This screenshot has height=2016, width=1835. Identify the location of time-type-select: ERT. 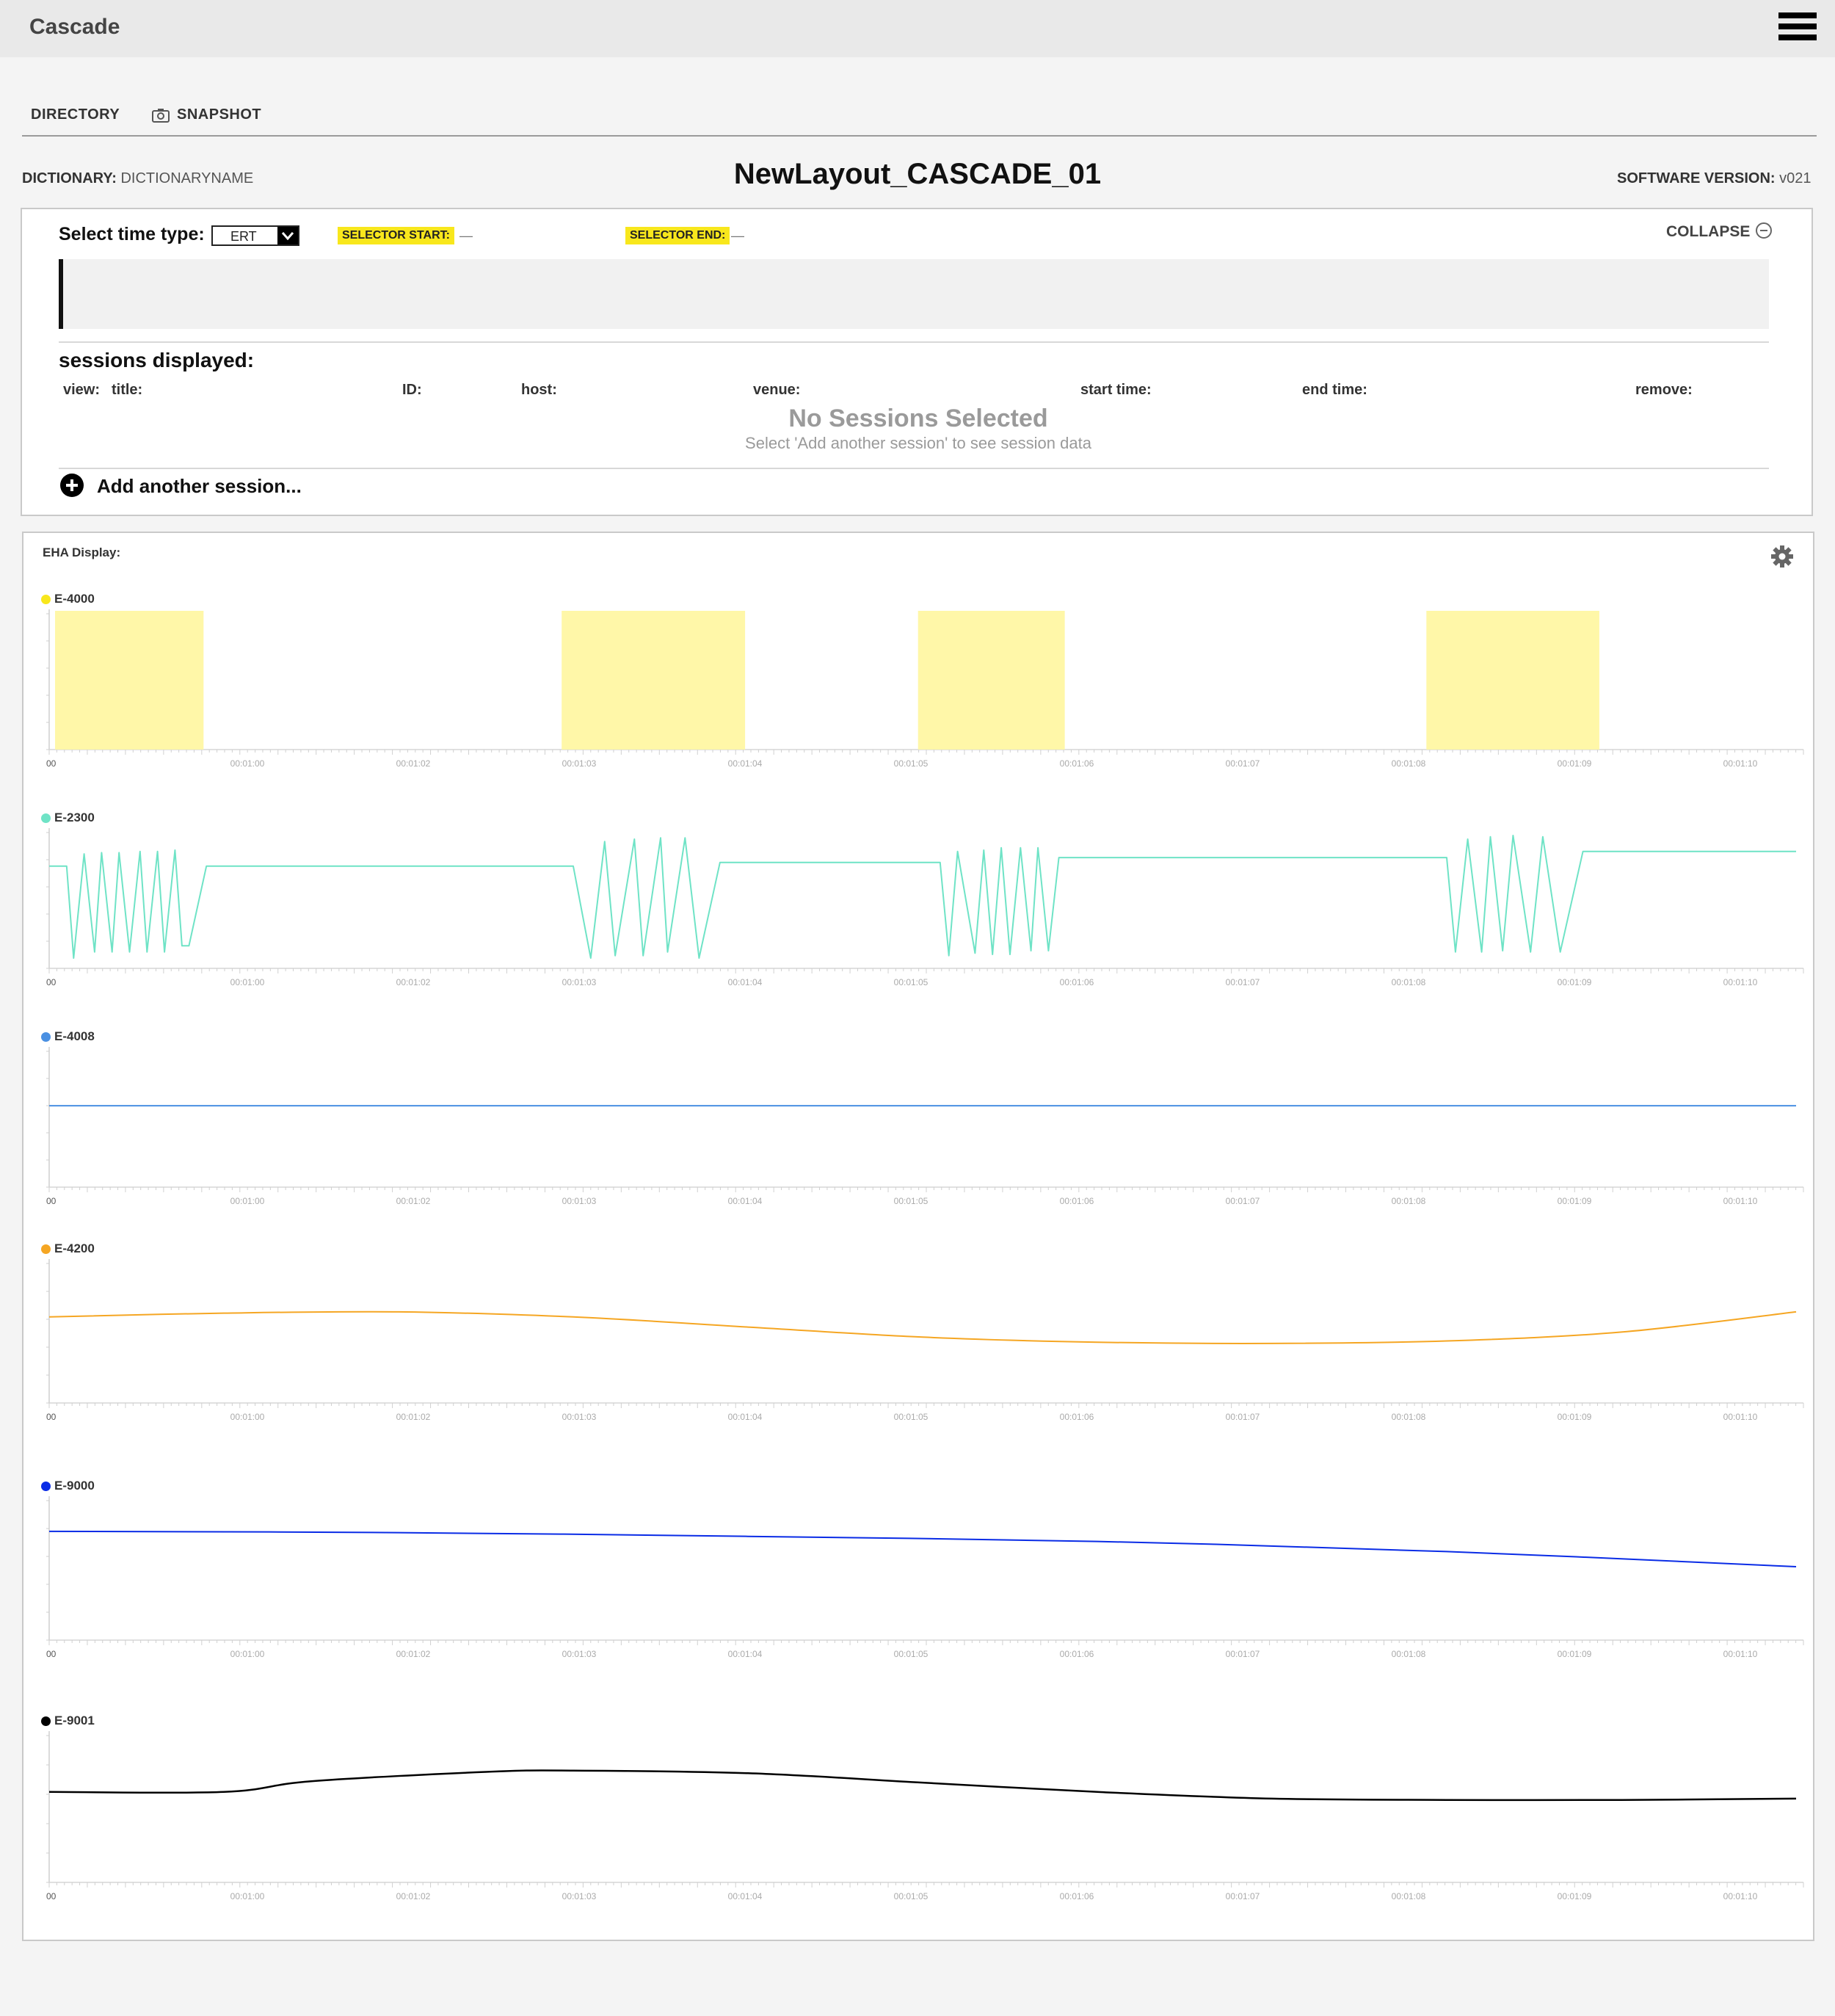
(255, 235).